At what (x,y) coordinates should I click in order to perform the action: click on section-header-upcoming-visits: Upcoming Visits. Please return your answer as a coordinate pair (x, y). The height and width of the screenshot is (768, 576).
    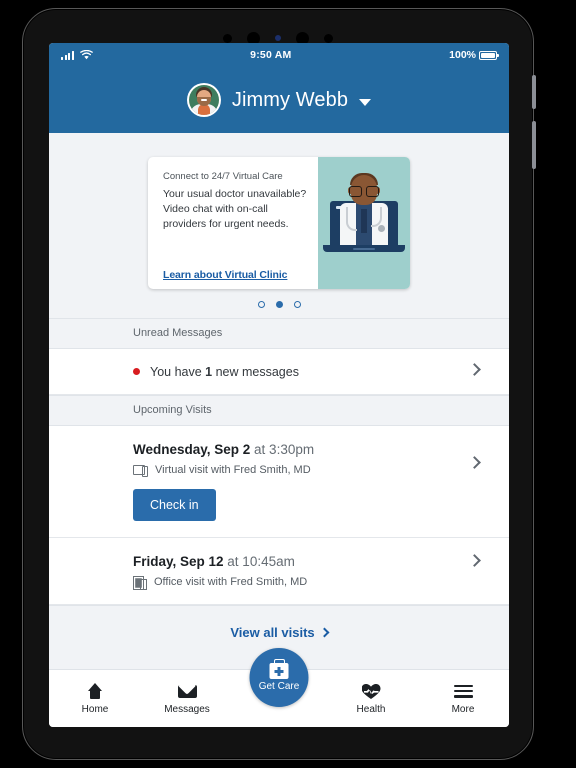
    Looking at the image, I should click on (279, 410).